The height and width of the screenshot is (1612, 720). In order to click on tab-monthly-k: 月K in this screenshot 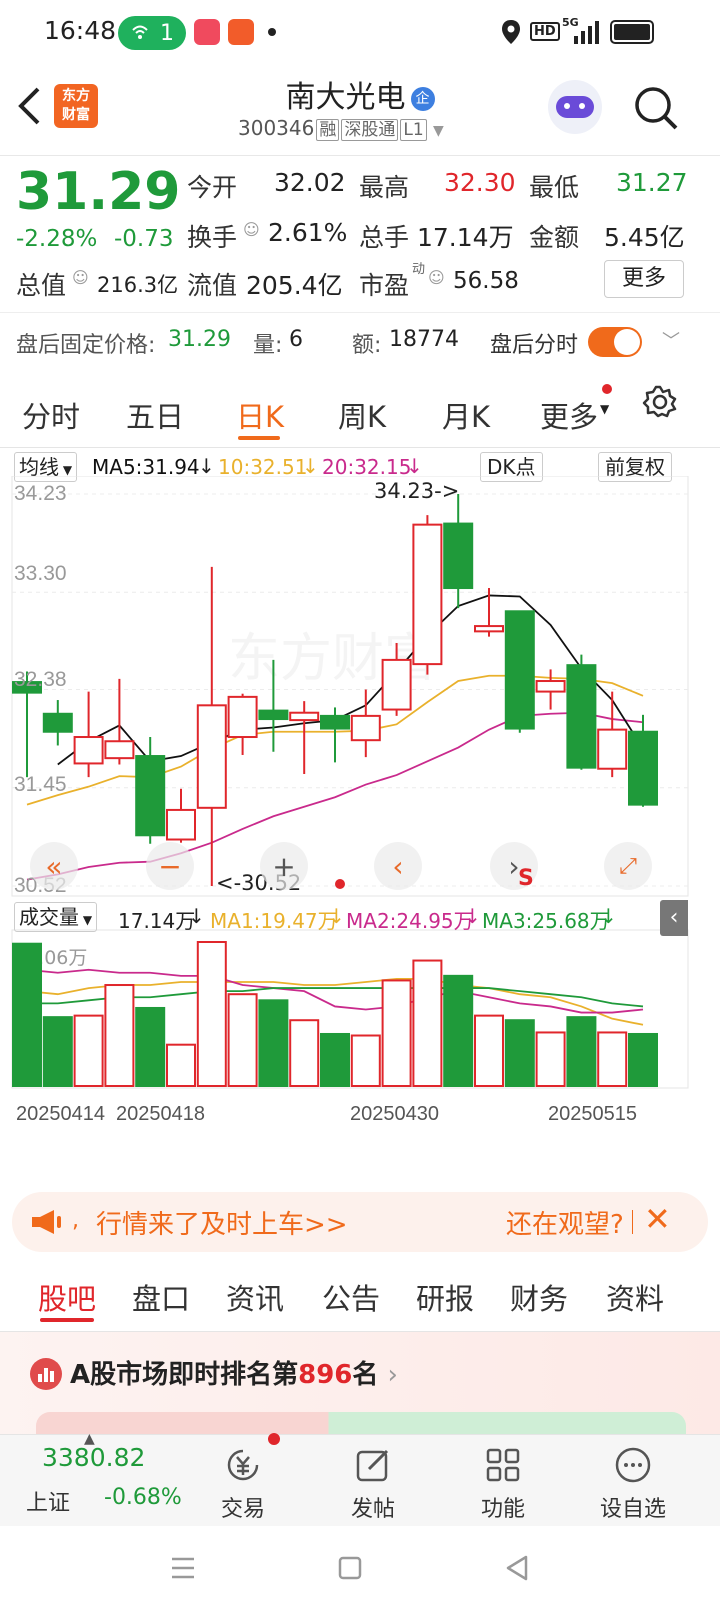, I will do `click(466, 415)`.